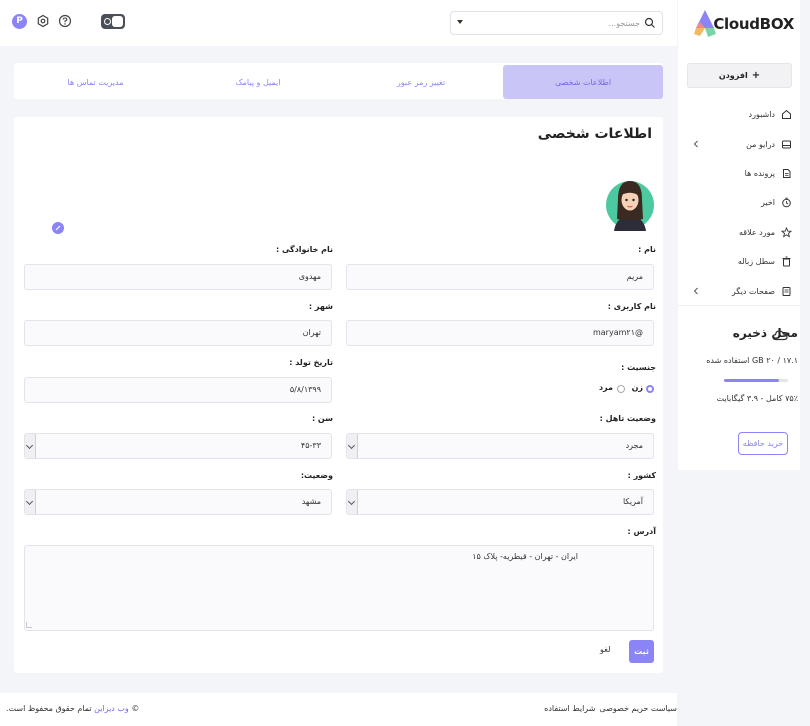  What do you see at coordinates (630, 206) in the screenshot?
I see `profile-picture` at bounding box center [630, 206].